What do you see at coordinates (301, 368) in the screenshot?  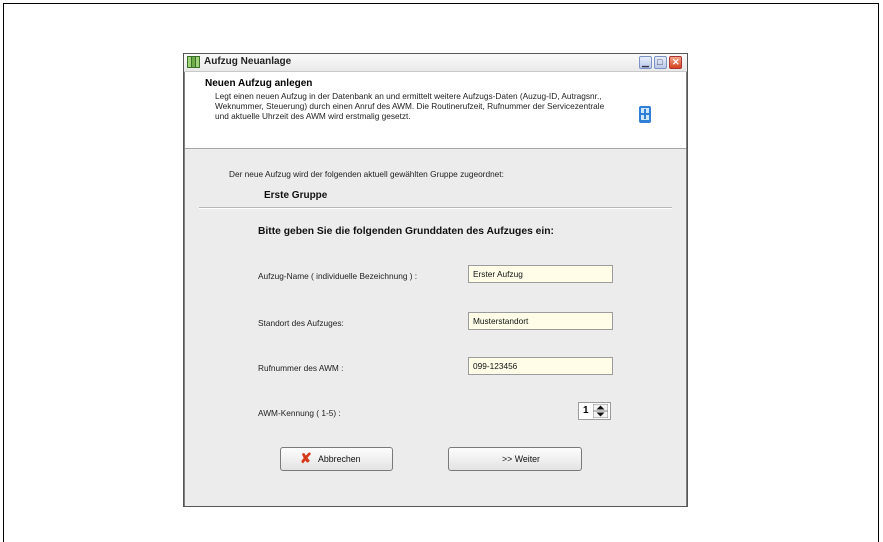 I see `phone-label: Rufnummer des AWM :` at bounding box center [301, 368].